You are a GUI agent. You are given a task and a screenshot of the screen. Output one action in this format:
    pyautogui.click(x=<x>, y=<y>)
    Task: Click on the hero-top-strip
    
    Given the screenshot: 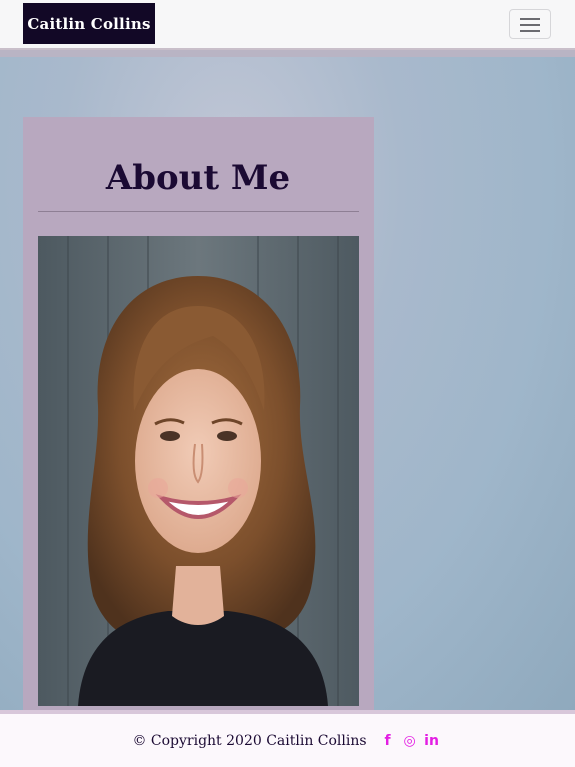 What is the action you would take?
    pyautogui.click(x=287, y=53)
    